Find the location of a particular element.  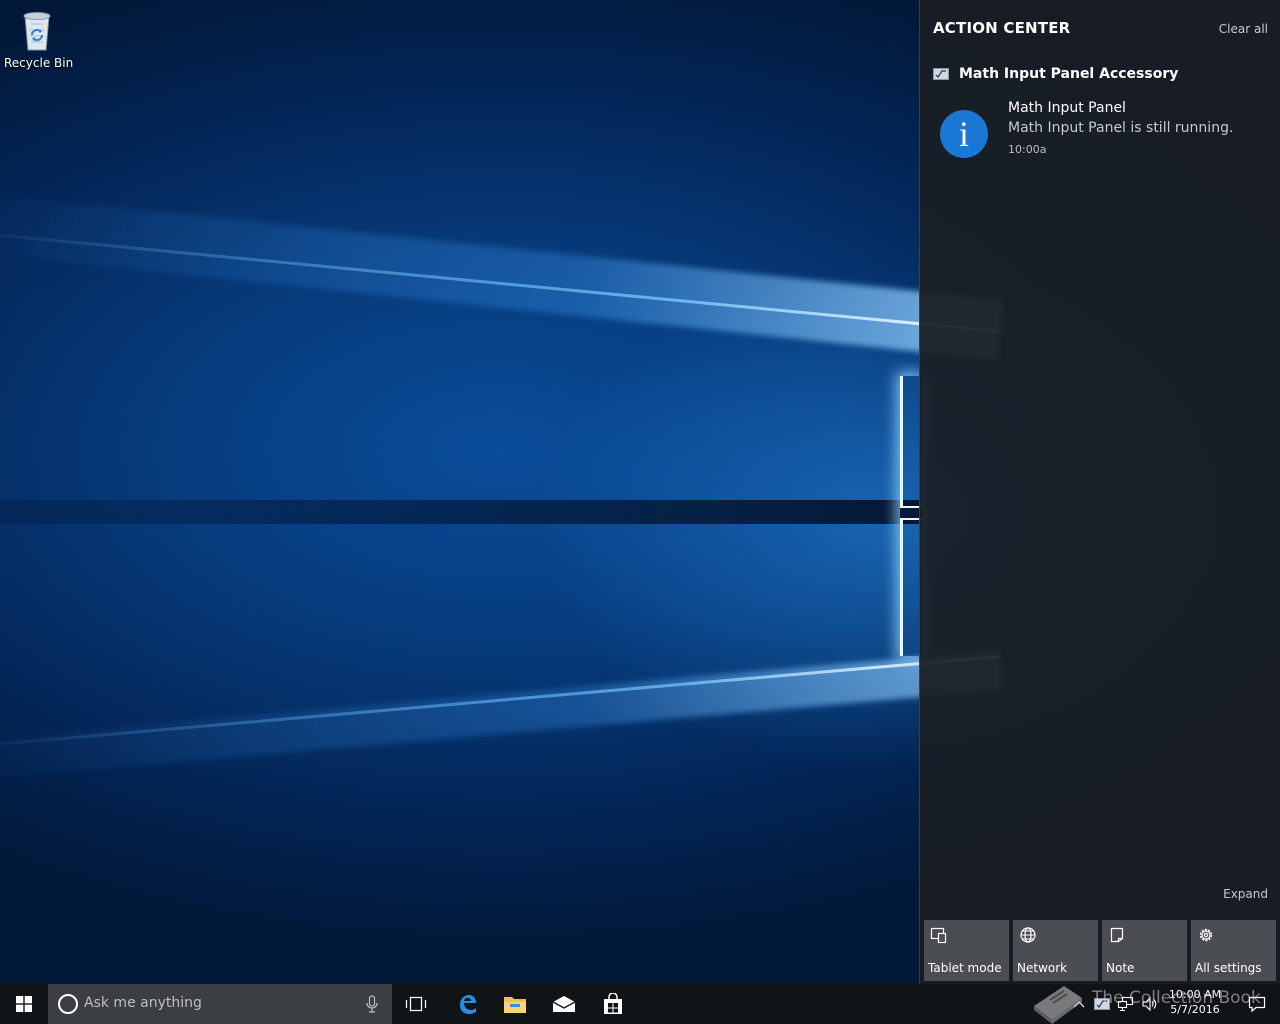

mail-button is located at coordinates (564, 1004).